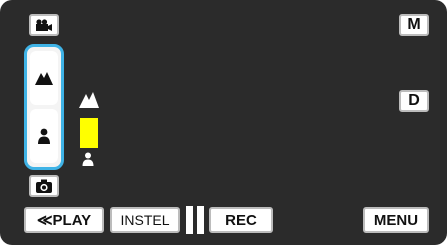  I want to click on display-label: D, so click(414, 100).